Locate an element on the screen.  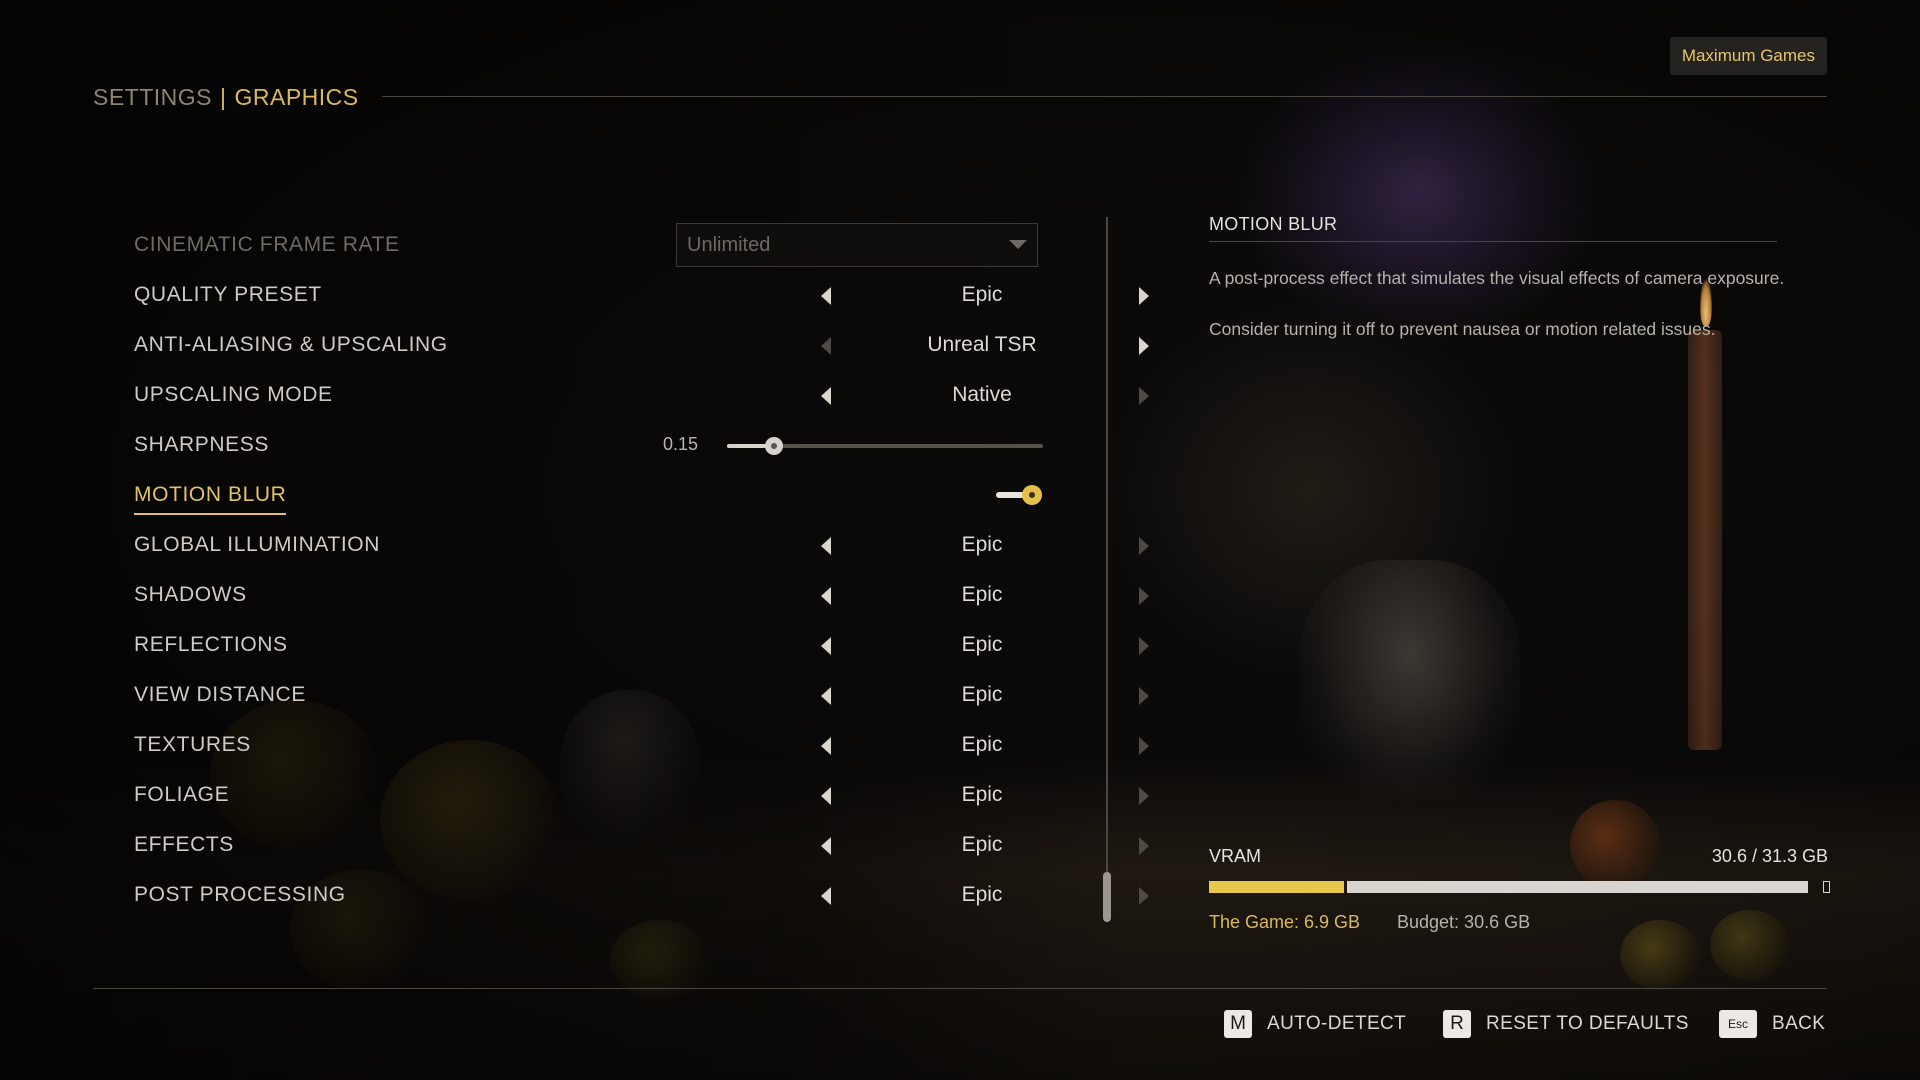
chevron-down-icon is located at coordinates (1018, 244).